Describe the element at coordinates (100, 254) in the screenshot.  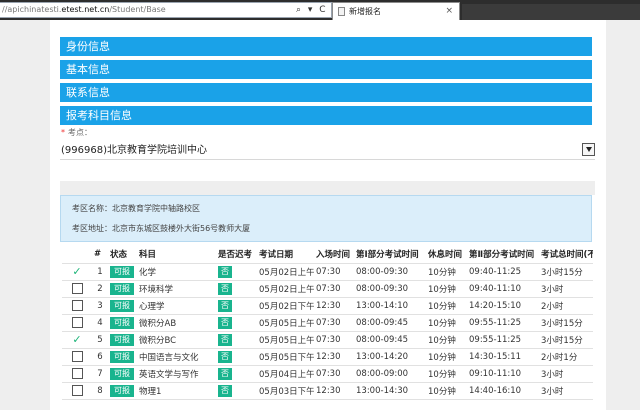
I see `col-num: #` at that location.